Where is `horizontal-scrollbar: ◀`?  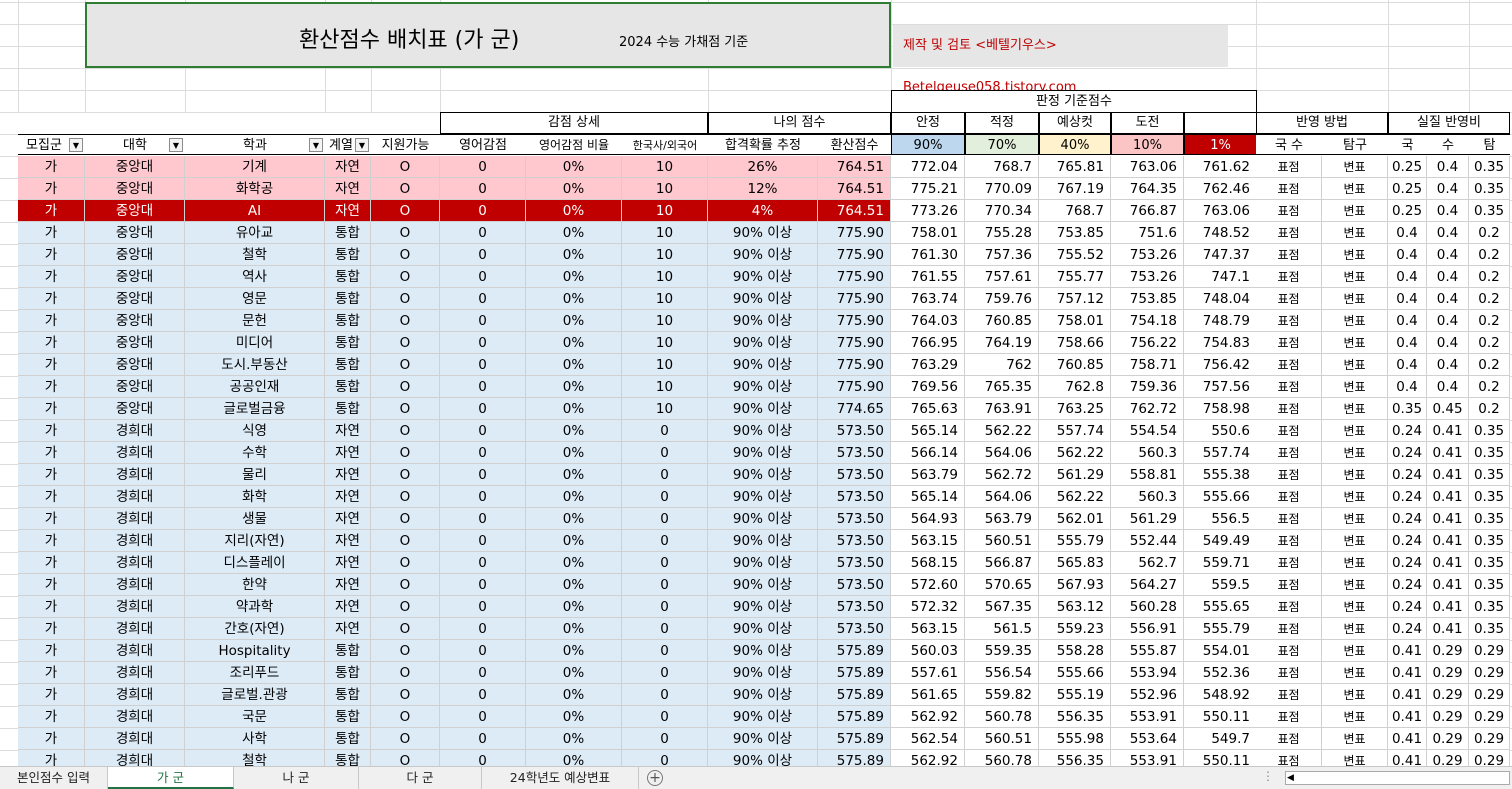 horizontal-scrollbar: ◀ is located at coordinates (1397, 778).